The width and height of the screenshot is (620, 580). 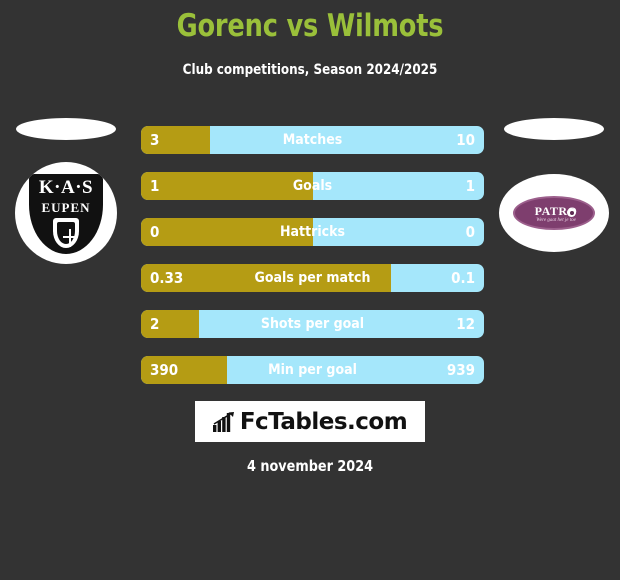 I want to click on table-row: 0.33 Goals per match 0.1, so click(x=312, y=278).